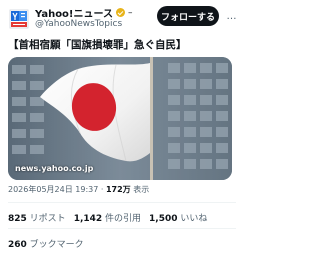 The image size is (320, 260). I want to click on likes-stat: 1,500 いいね, so click(178, 217).